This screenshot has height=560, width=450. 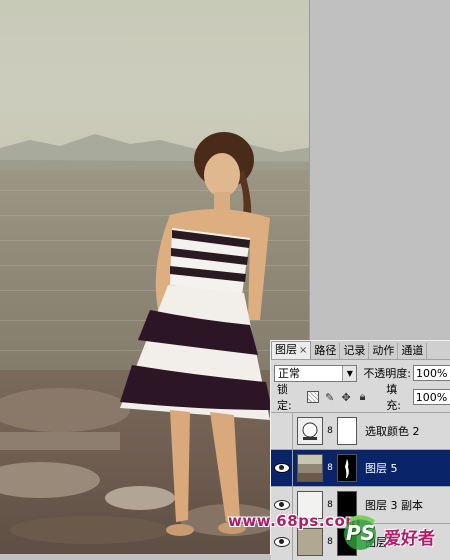 I want to click on fill-label: 填充:, so click(x=393, y=397).